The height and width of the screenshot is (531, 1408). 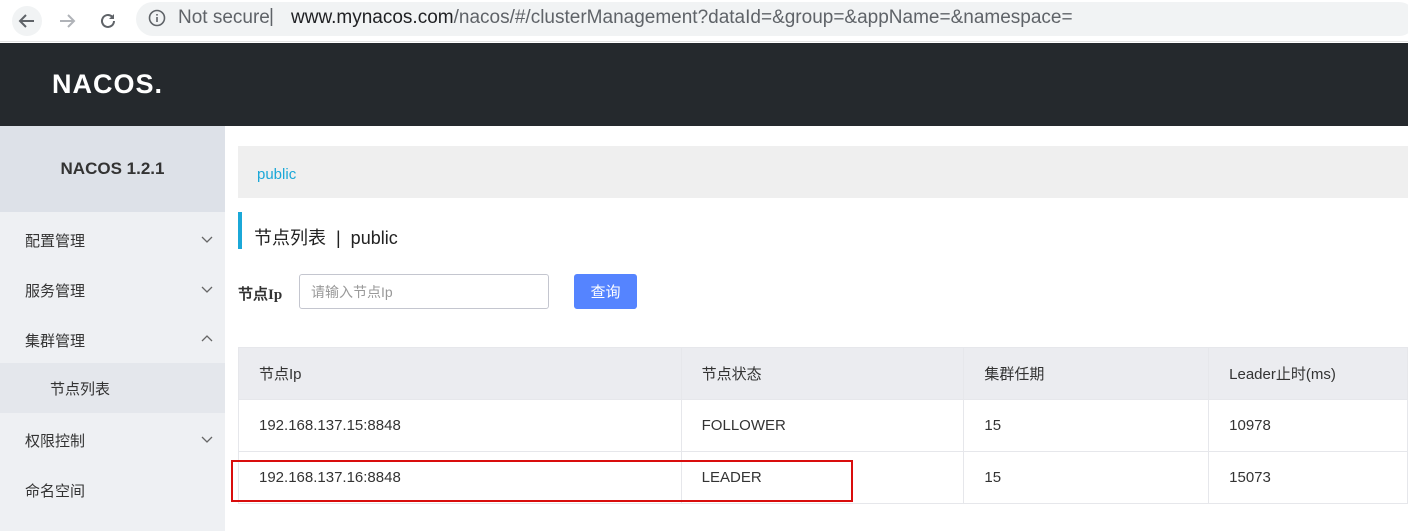 What do you see at coordinates (157, 18) in the screenshot?
I see `info-icon` at bounding box center [157, 18].